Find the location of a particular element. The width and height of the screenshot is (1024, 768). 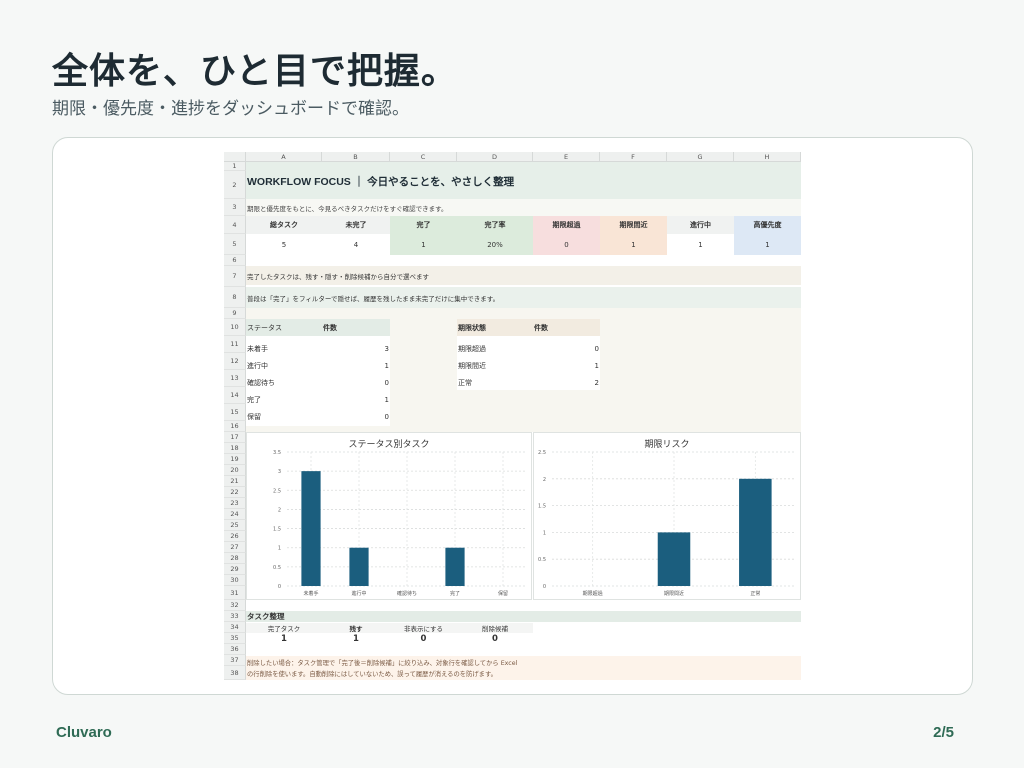

row-header-18: 18 is located at coordinates (235, 448).